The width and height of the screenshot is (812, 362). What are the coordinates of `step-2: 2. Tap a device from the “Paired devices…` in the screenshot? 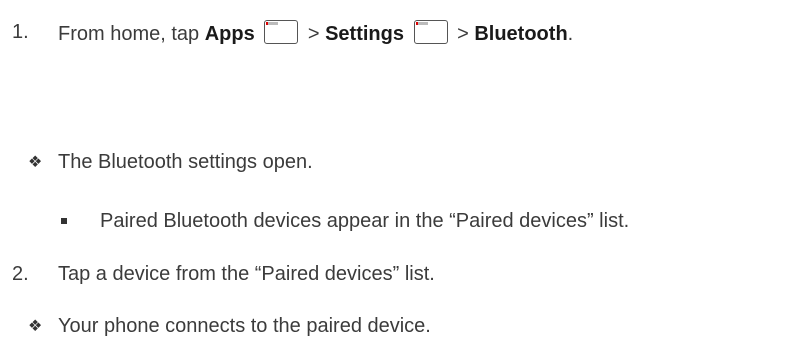 It's located at (223, 274).